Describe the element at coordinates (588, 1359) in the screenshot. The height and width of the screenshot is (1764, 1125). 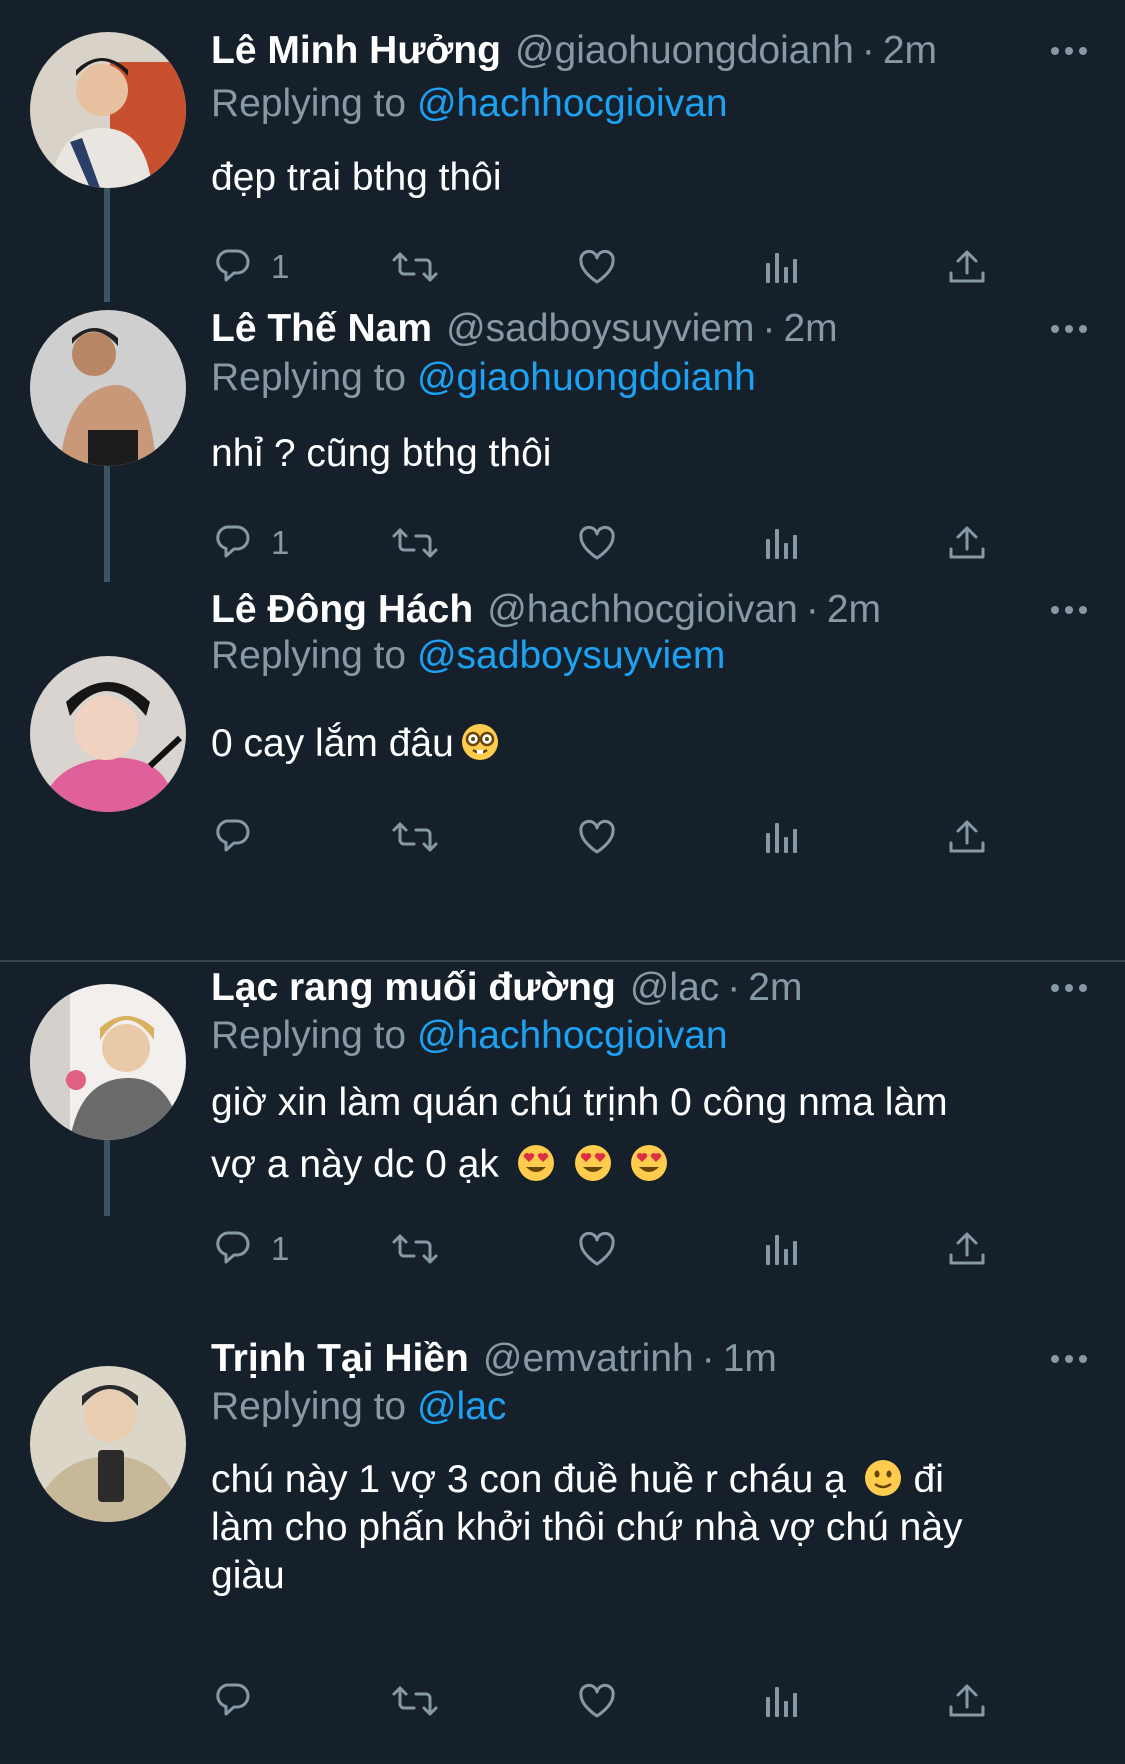
I see `user-handle: @emvatrinh` at that location.